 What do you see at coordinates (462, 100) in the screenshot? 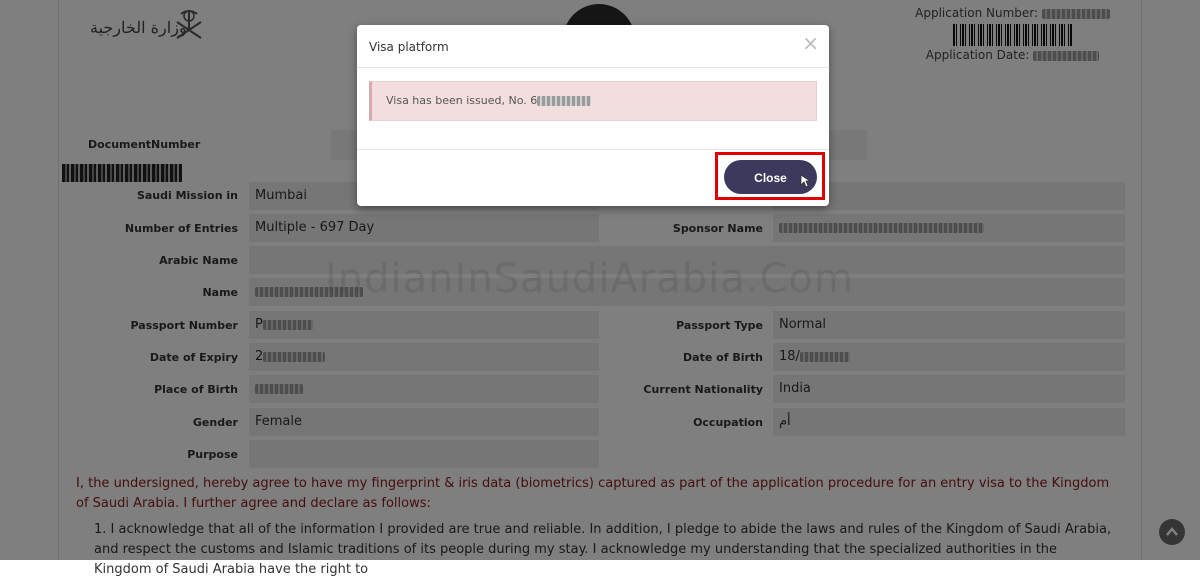
I see `alert-message: Visa has been issued, No. 6` at bounding box center [462, 100].